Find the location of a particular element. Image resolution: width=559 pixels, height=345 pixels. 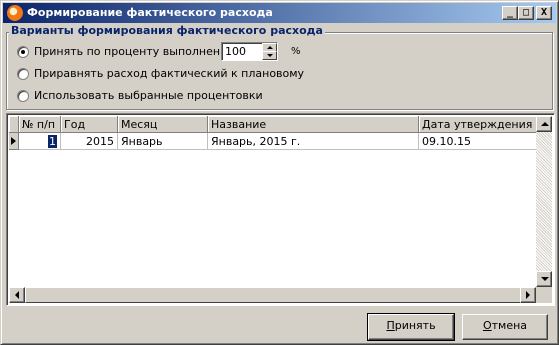

scroll-left-button is located at coordinates (17, 295).